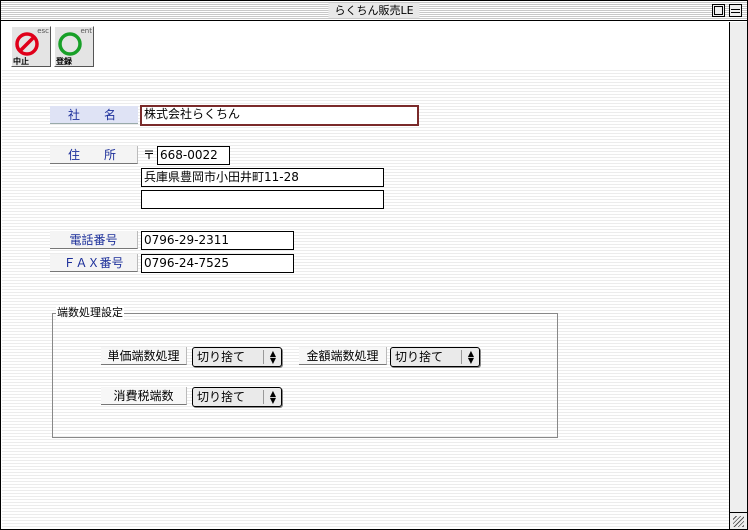 The height and width of the screenshot is (530, 748). Describe the element at coordinates (217, 263) in the screenshot. I see `fax-field: 0796-24-7525` at that location.